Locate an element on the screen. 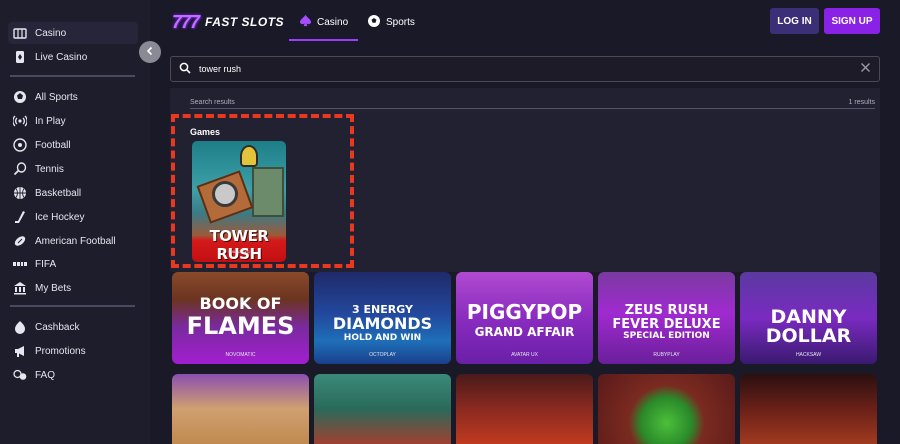 Image resolution: width=900 pixels, height=444 pixels. football-icon is located at coordinates (20, 145).